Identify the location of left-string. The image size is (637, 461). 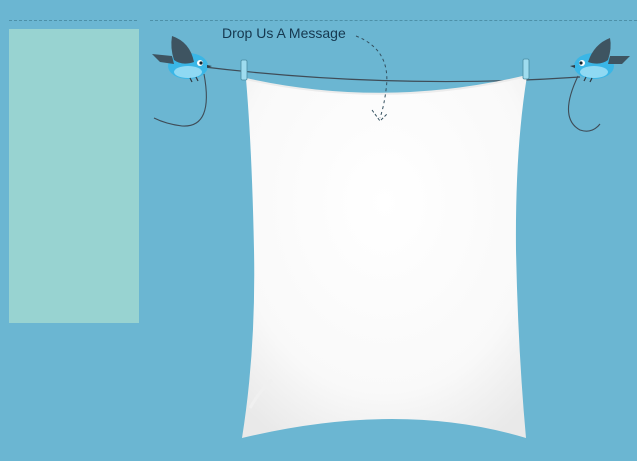
(180, 100).